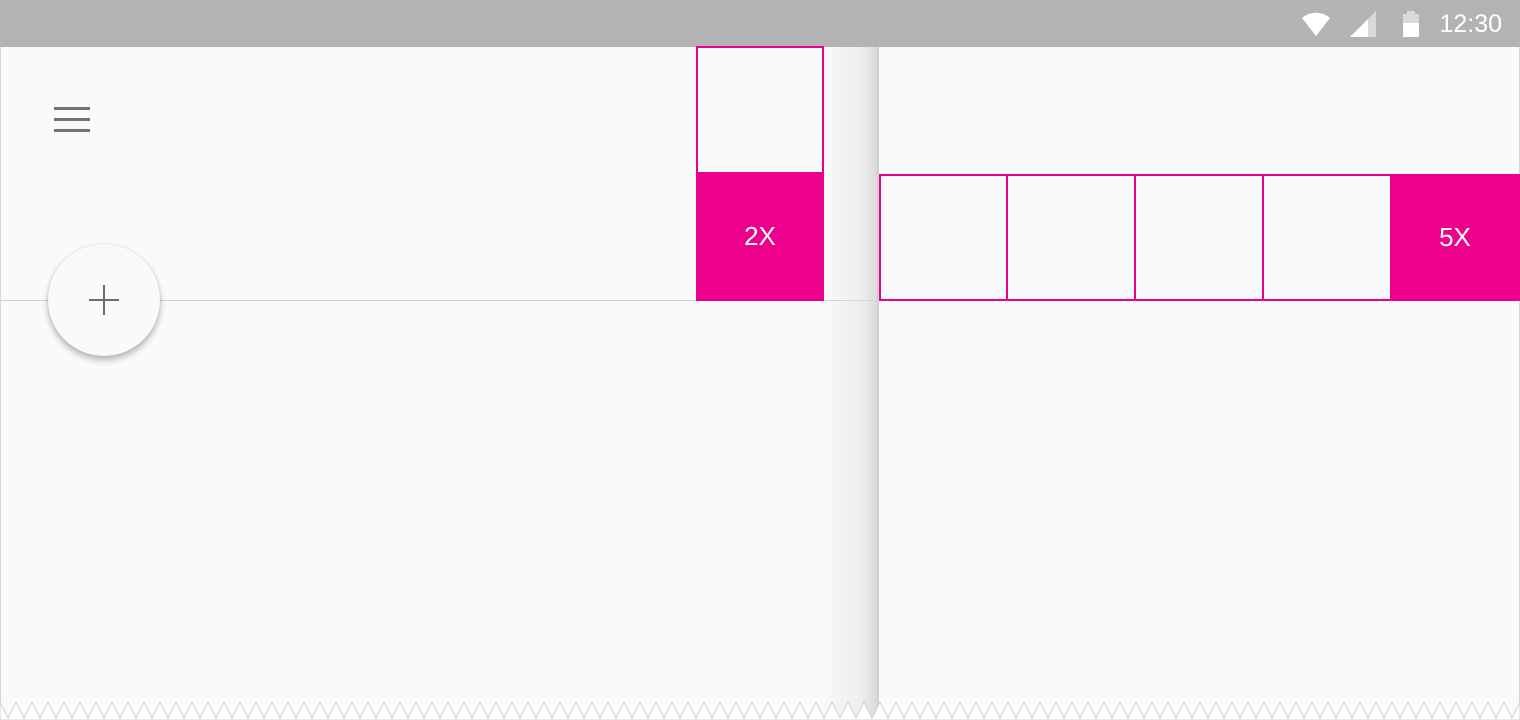  I want to click on status-time: 12:30, so click(1470, 24).